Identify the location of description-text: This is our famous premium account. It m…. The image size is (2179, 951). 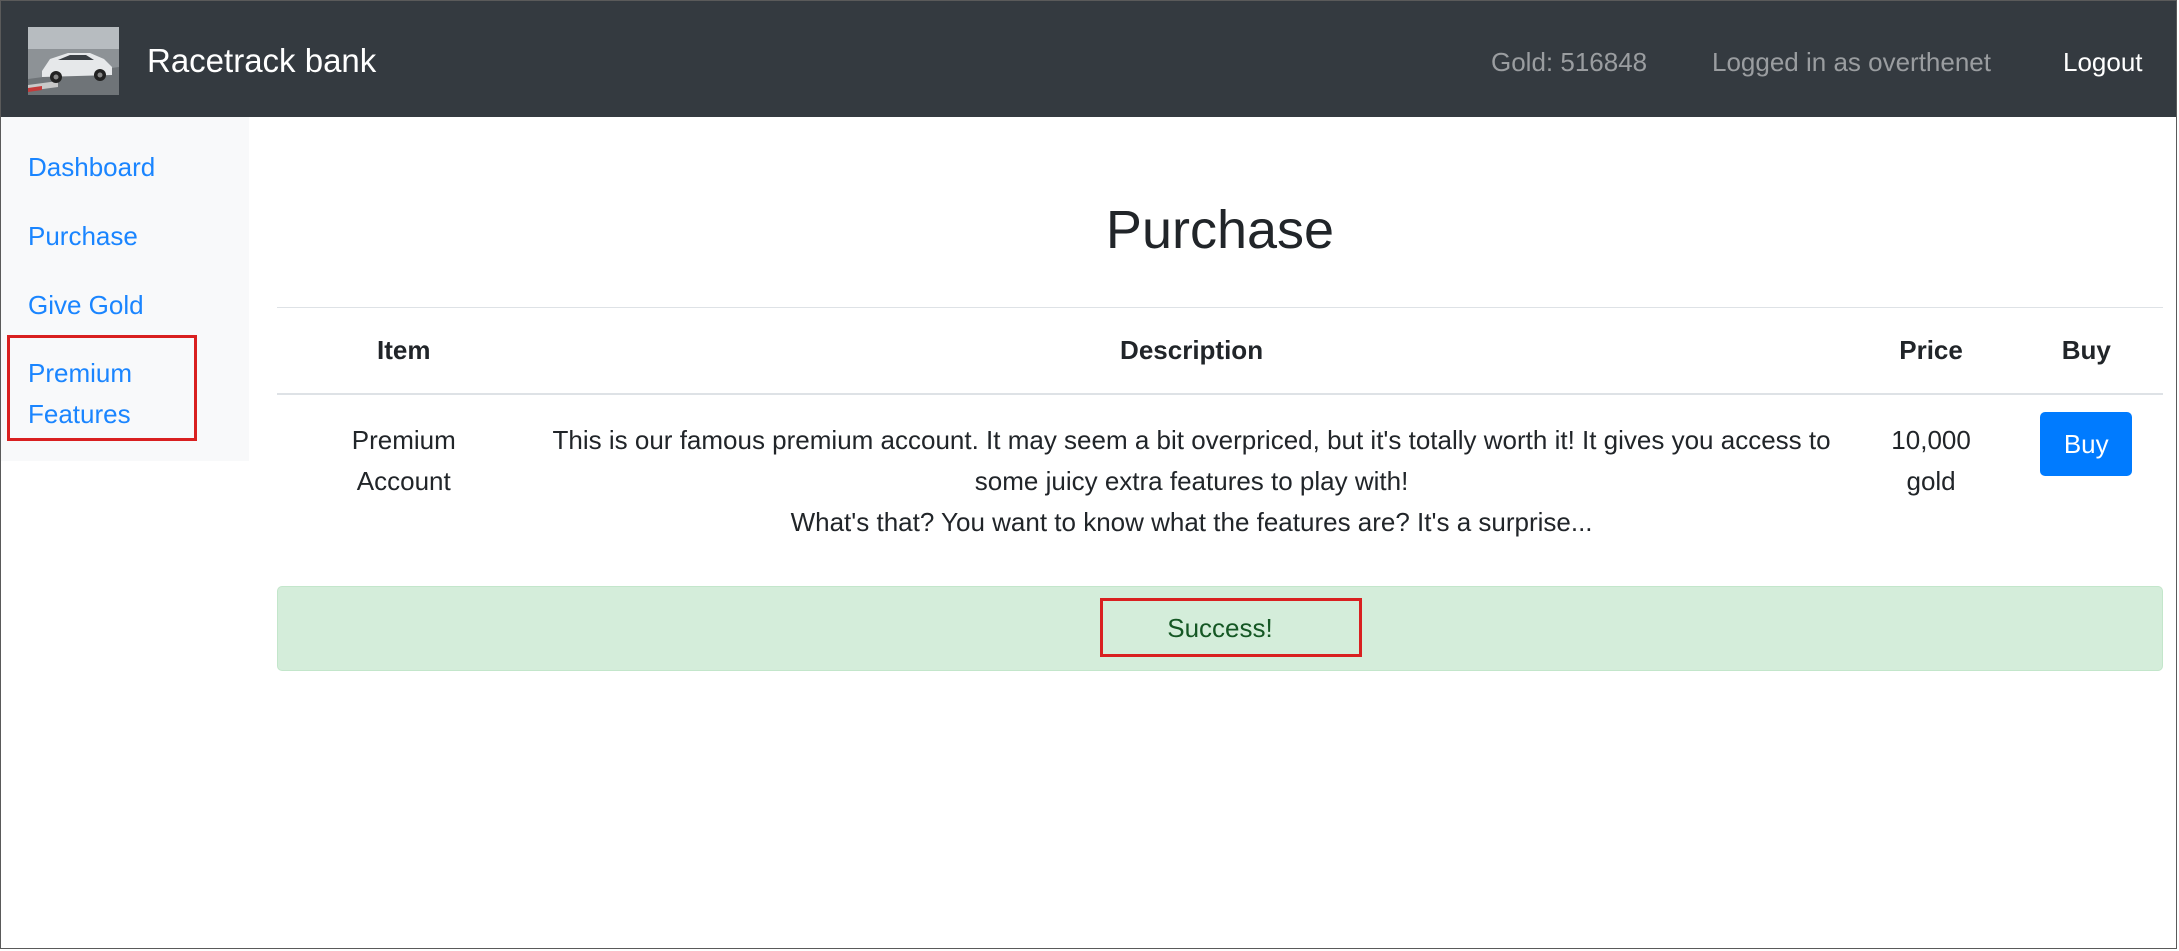
(1191, 460).